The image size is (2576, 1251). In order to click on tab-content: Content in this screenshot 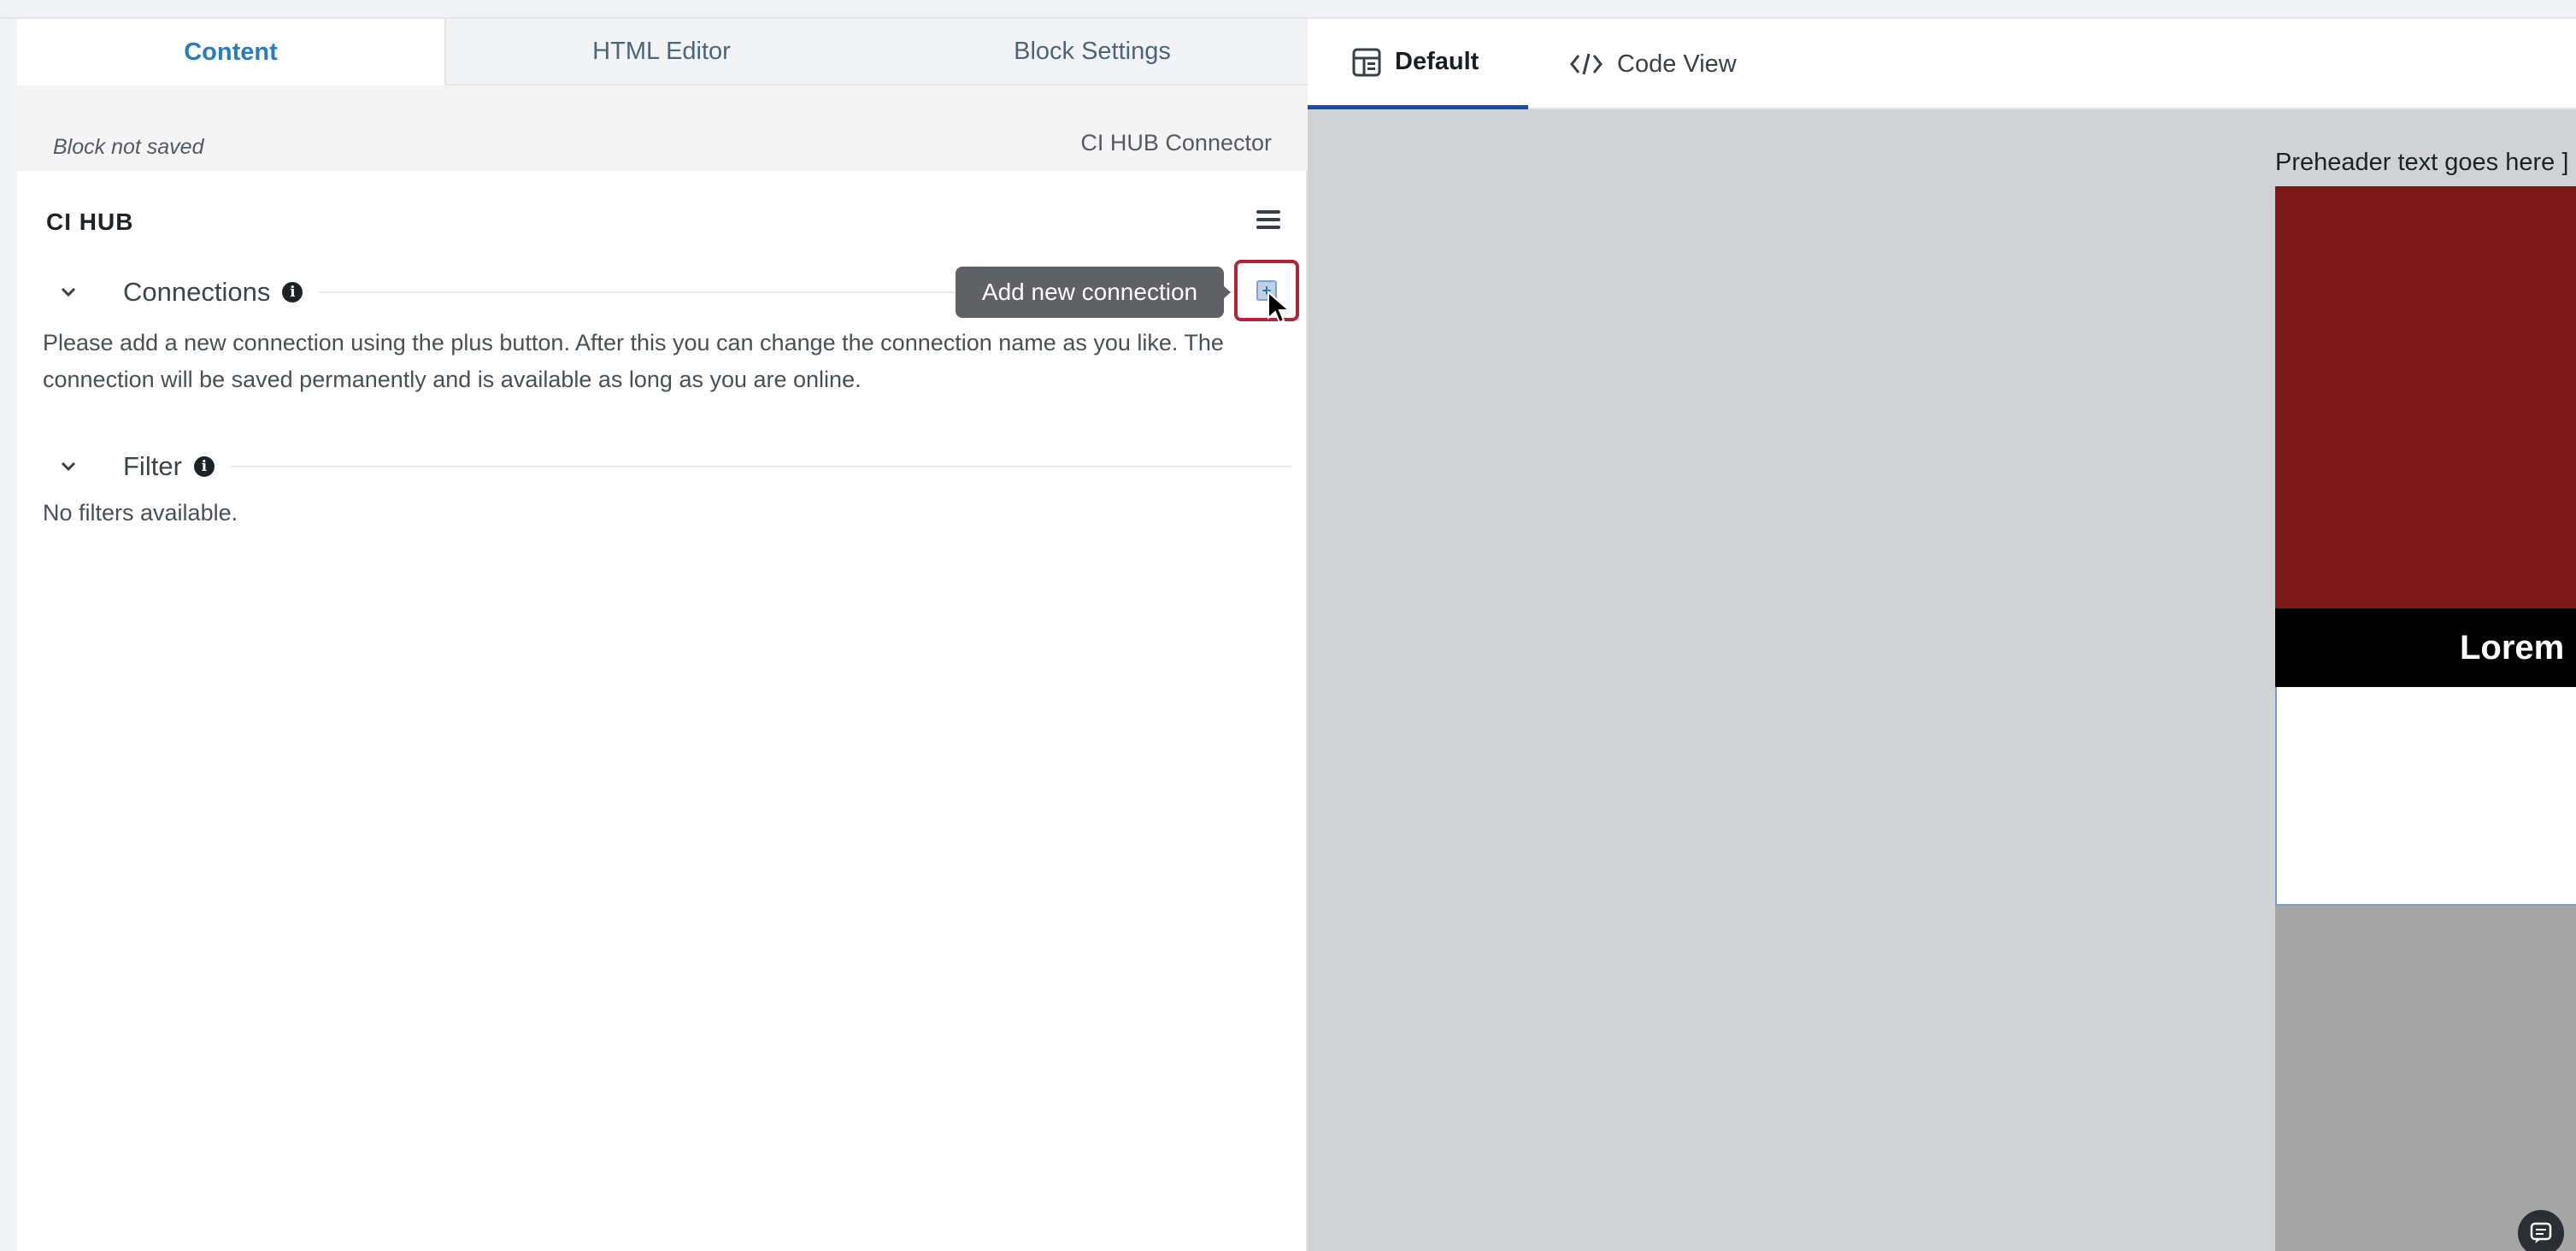, I will do `click(231, 52)`.